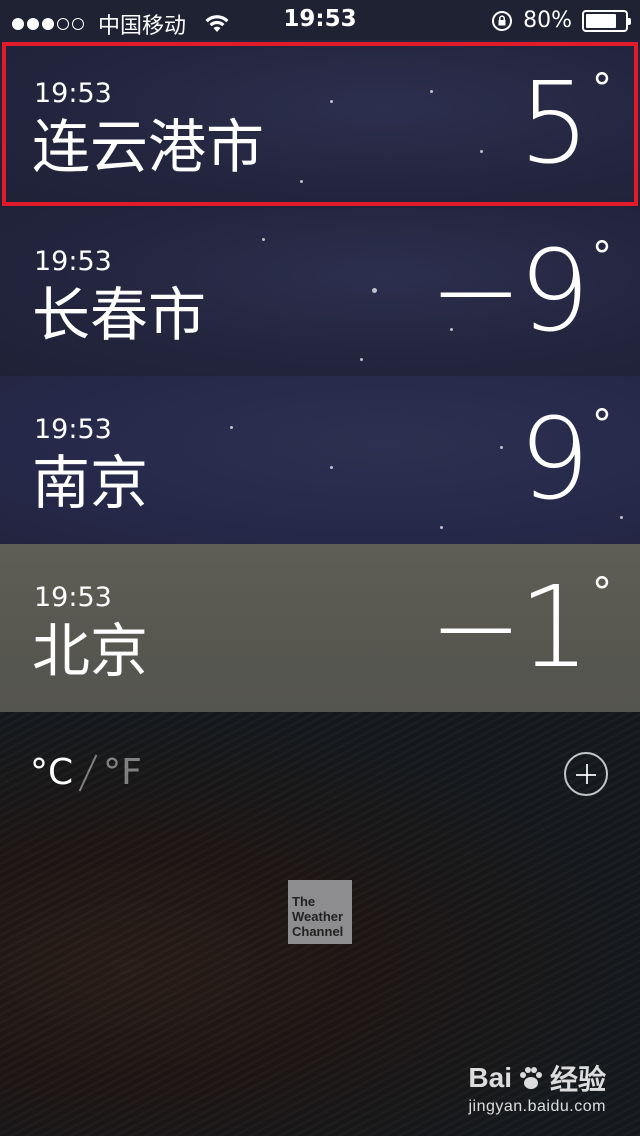 The width and height of the screenshot is (640, 1136). Describe the element at coordinates (90, 483) in the screenshot. I see `city-name: 南京` at that location.